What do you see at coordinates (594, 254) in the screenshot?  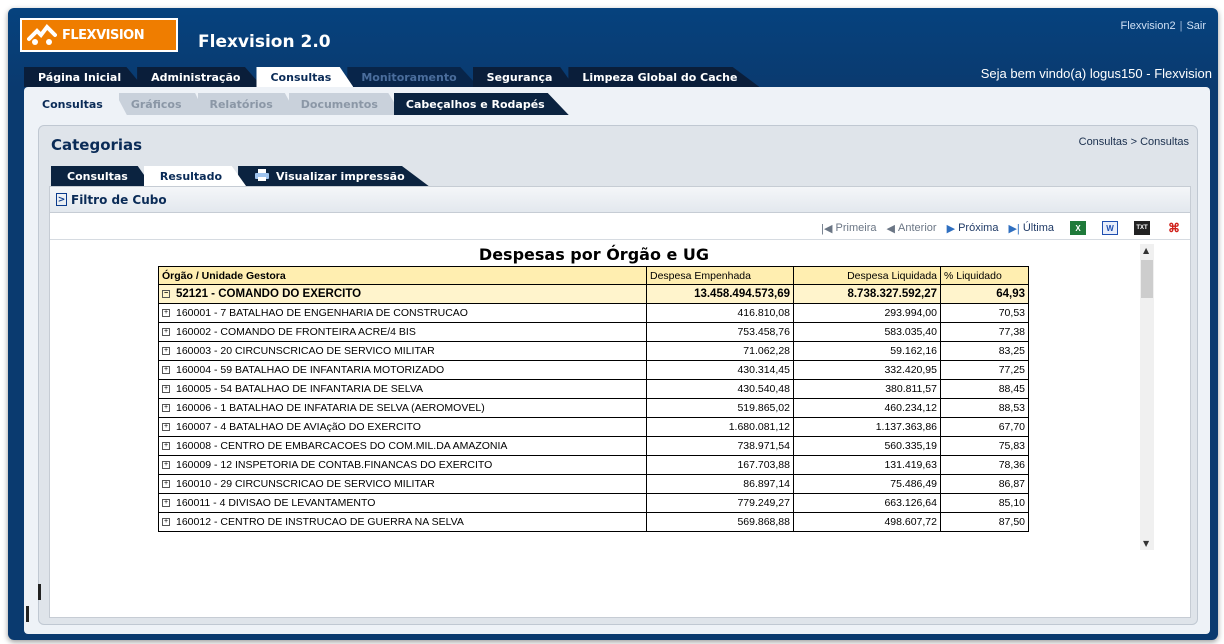 I see `report-title: Despesas por Órgão e UG` at bounding box center [594, 254].